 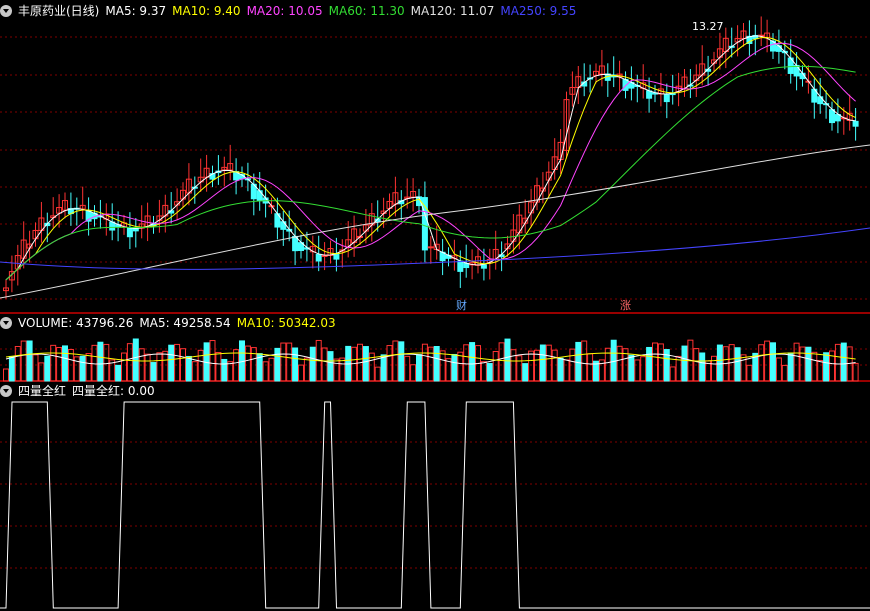 What do you see at coordinates (185, 323) in the screenshot?
I see `volume-label-1: MA5: 49258.54` at bounding box center [185, 323].